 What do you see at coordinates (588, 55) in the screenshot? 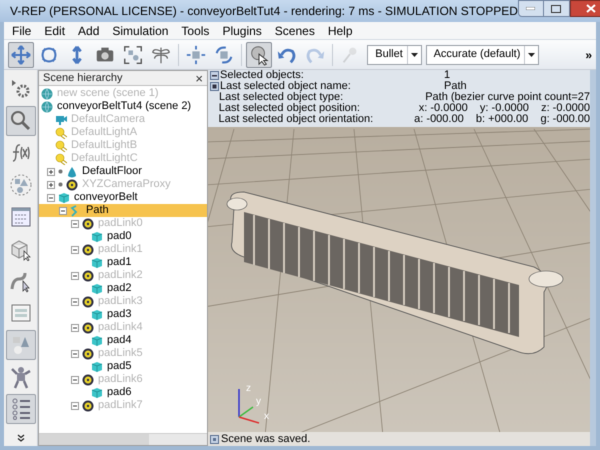
I see `toolbar-overflow-button: »` at bounding box center [588, 55].